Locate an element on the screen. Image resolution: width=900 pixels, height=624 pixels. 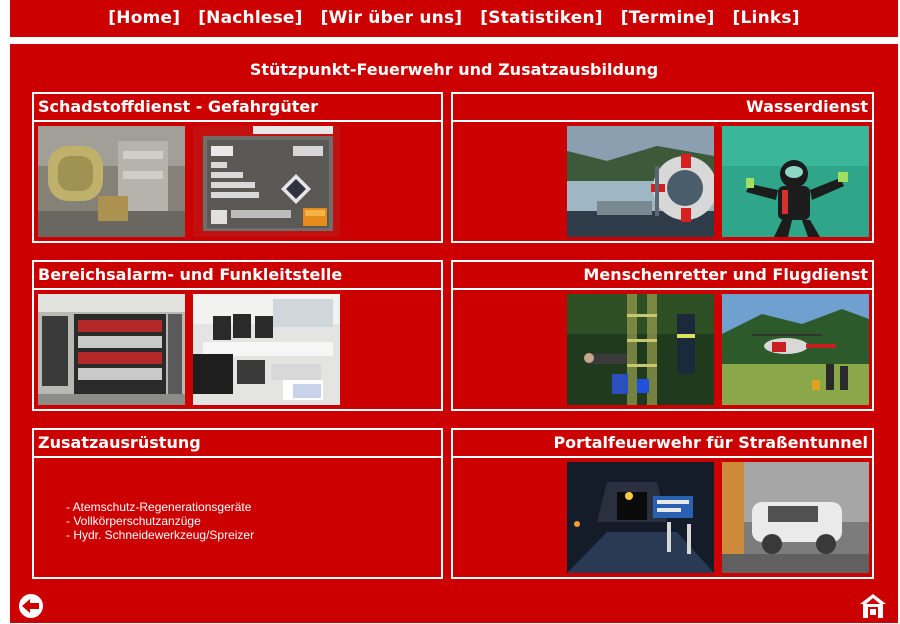
panel-wasserdienst: Wasserdienst is located at coordinates (662, 167).